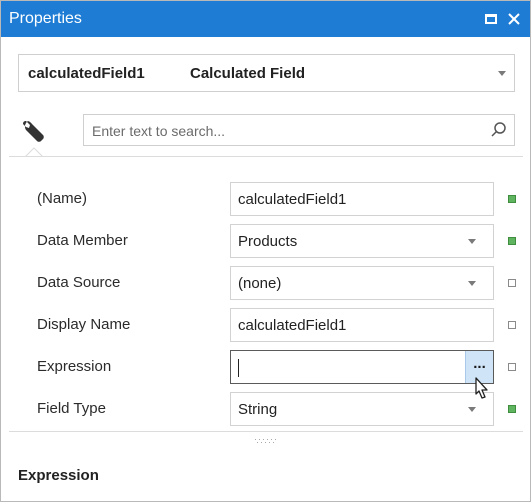  Describe the element at coordinates (266, 156) in the screenshot. I see `divider` at that location.